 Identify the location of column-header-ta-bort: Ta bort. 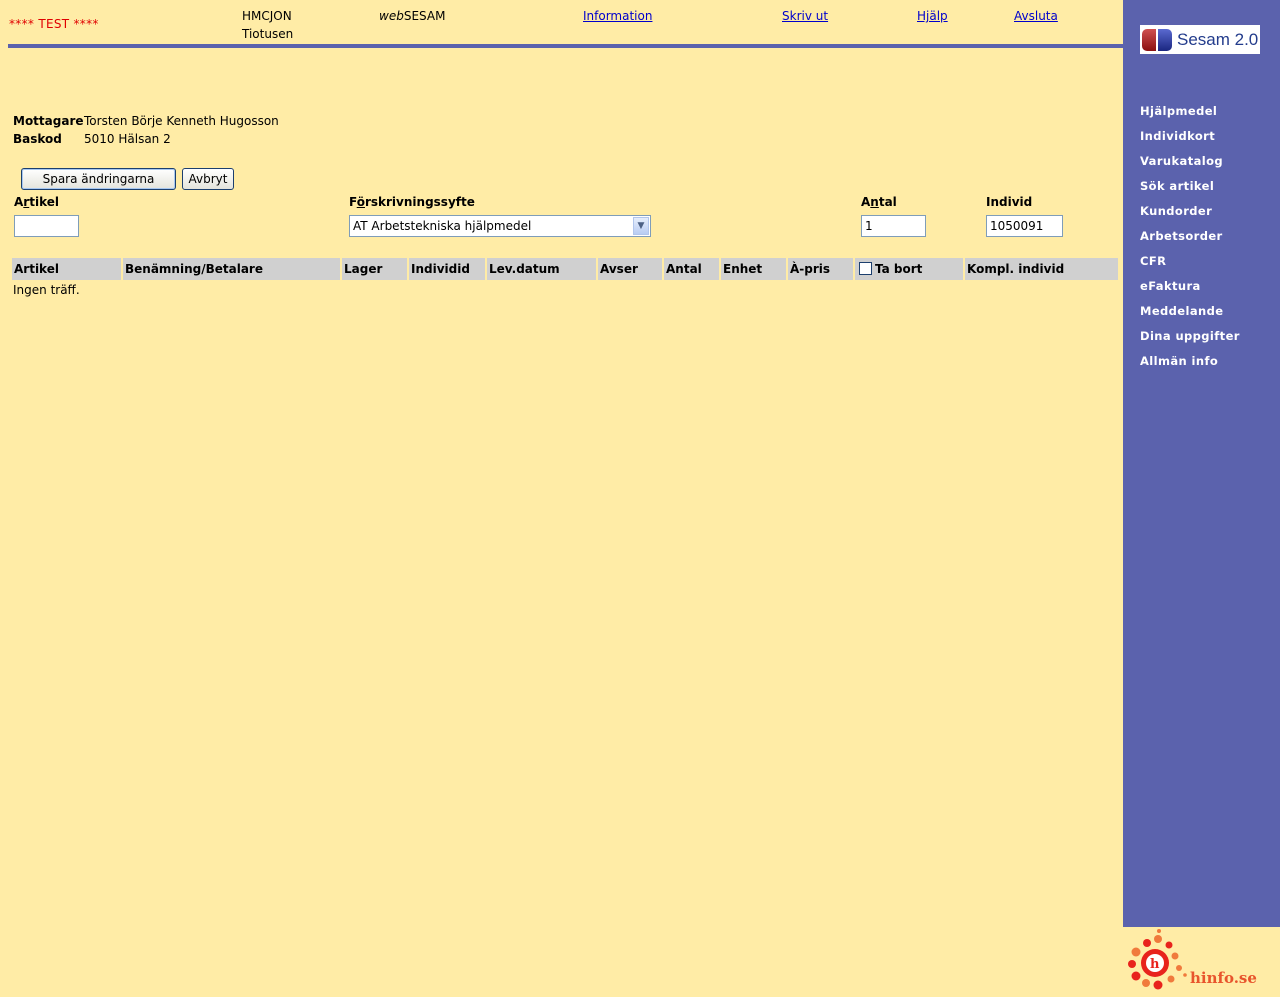
(909, 269).